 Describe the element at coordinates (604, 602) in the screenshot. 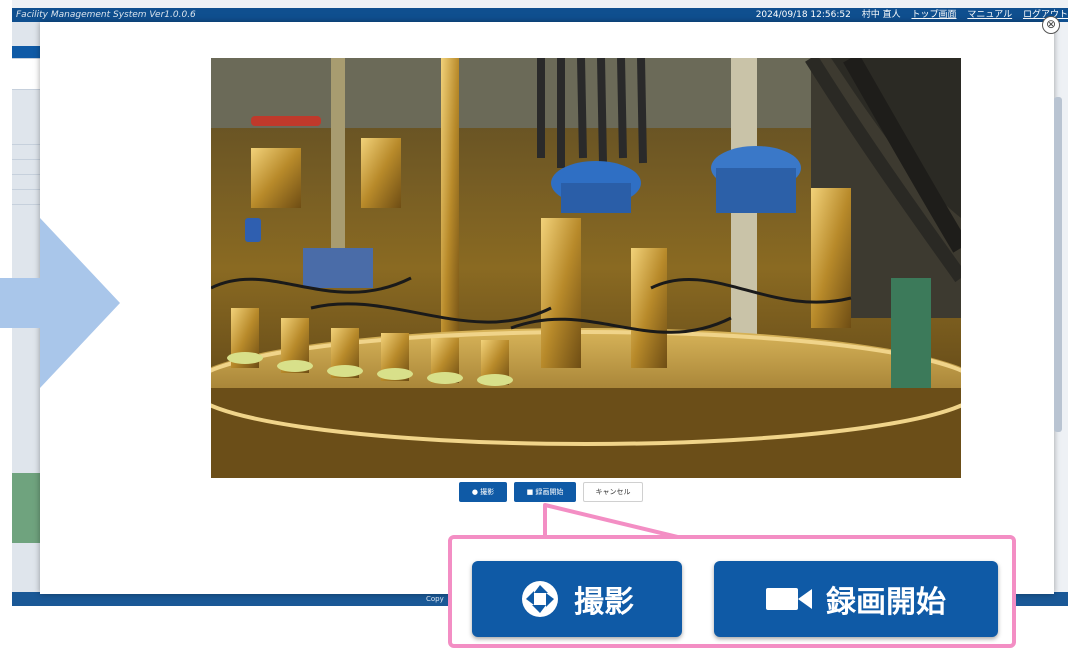

I see `capture-label: 撮影` at that location.